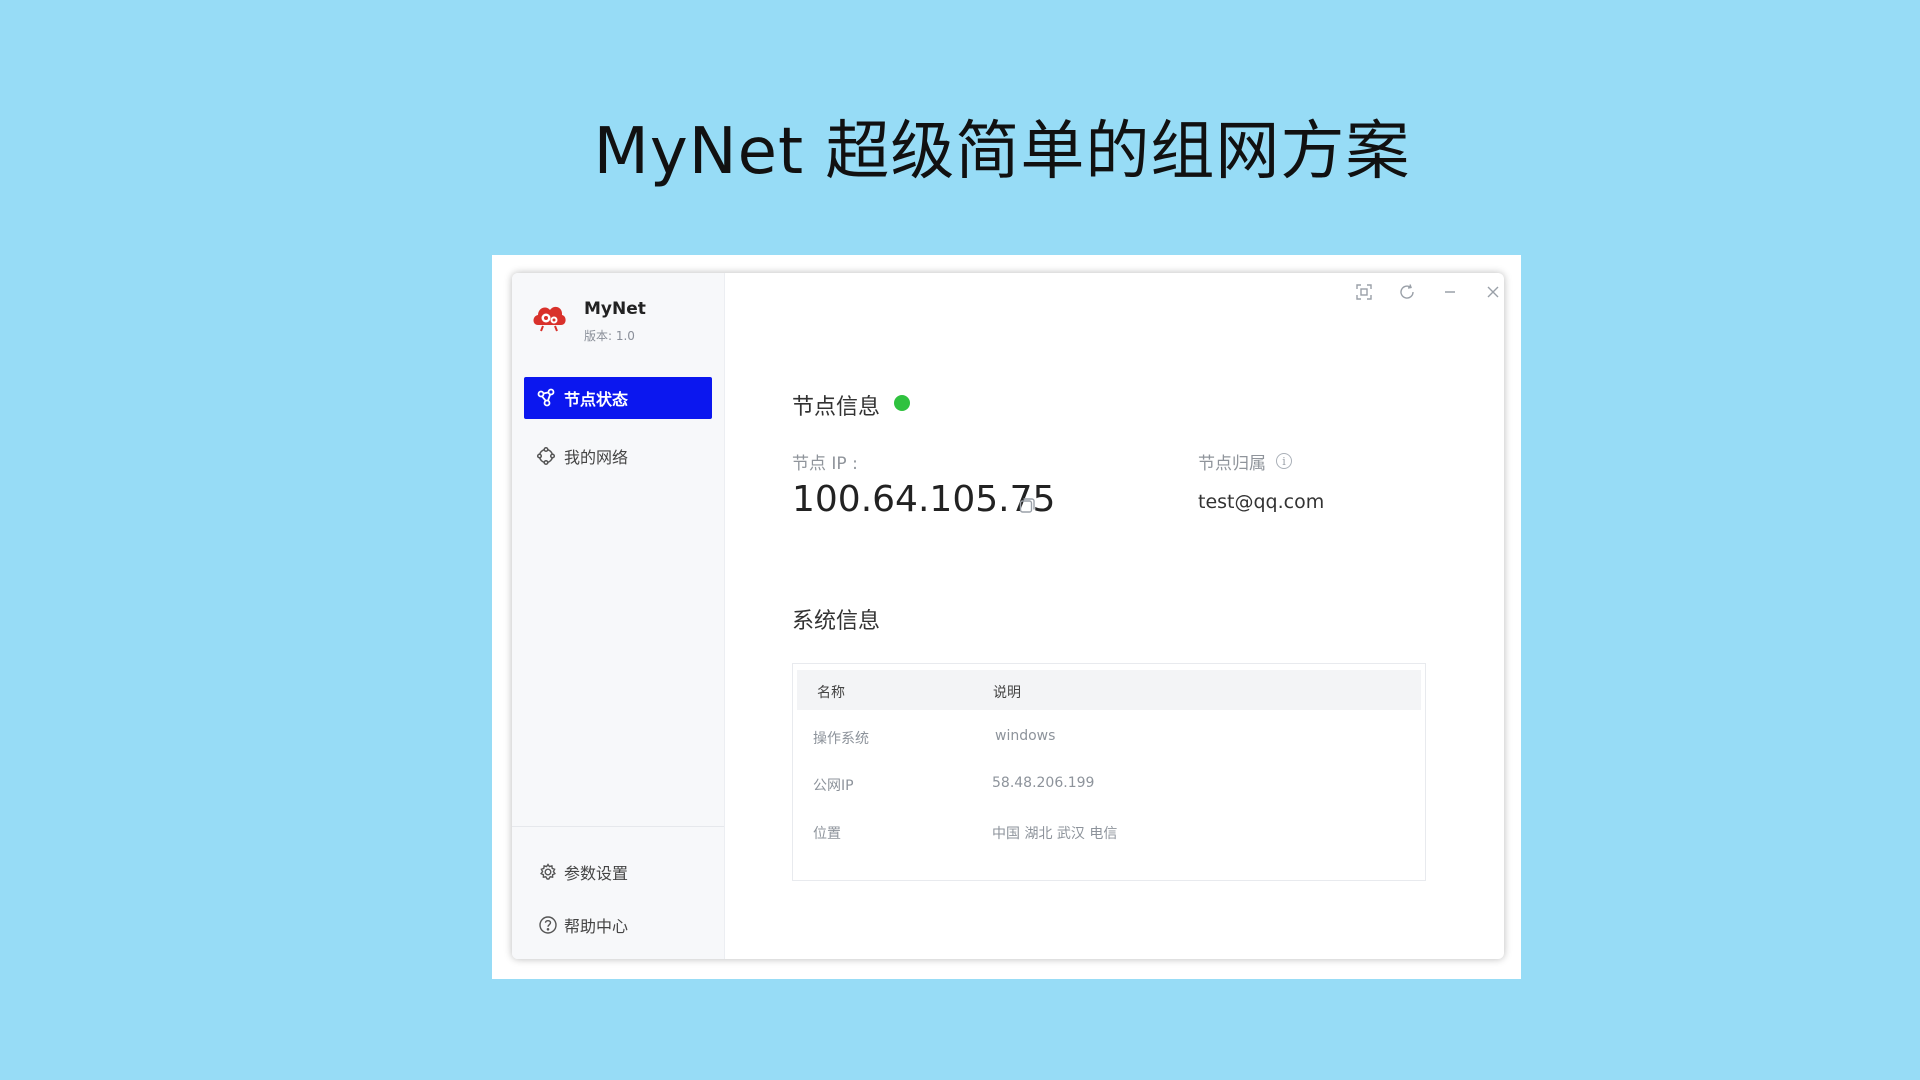  Describe the element at coordinates (546, 456) in the screenshot. I see `network-ring-icon` at that location.